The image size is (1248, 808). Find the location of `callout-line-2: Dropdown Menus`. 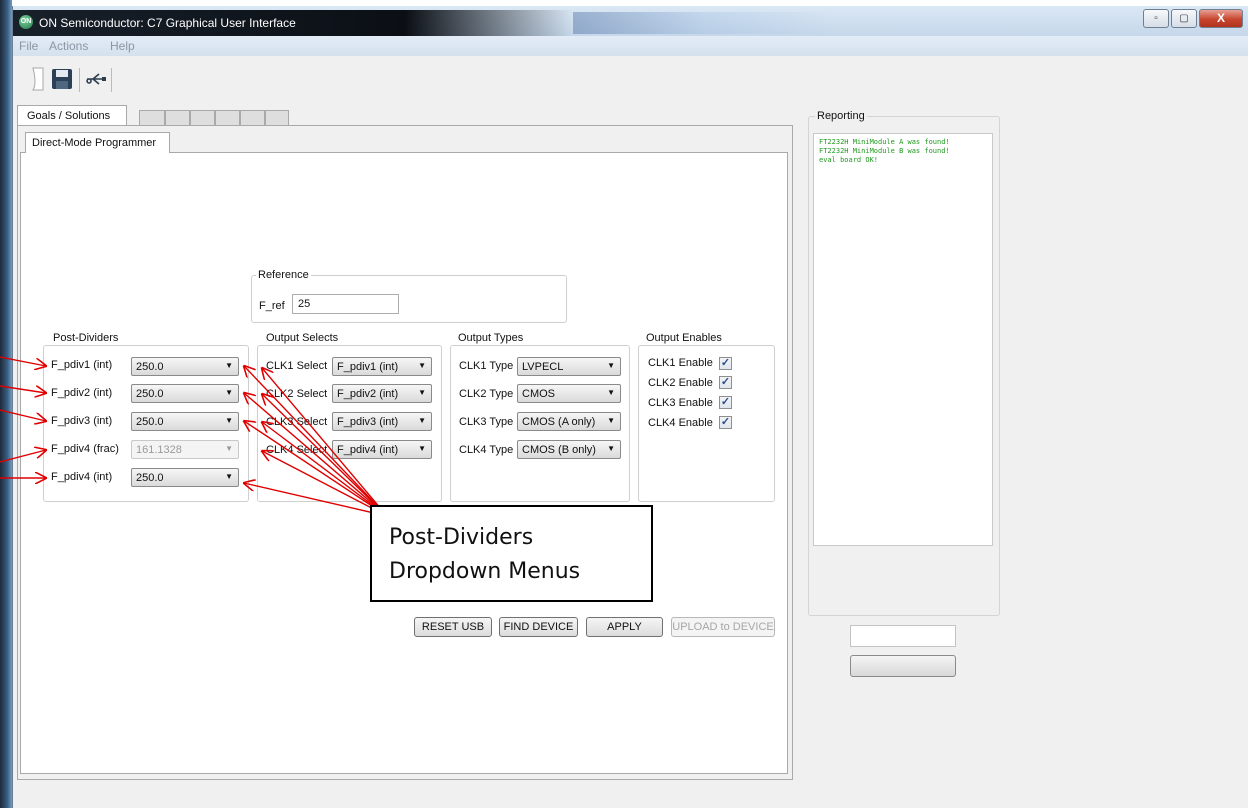

callout-line-2: Dropdown Menus is located at coordinates (485, 571).